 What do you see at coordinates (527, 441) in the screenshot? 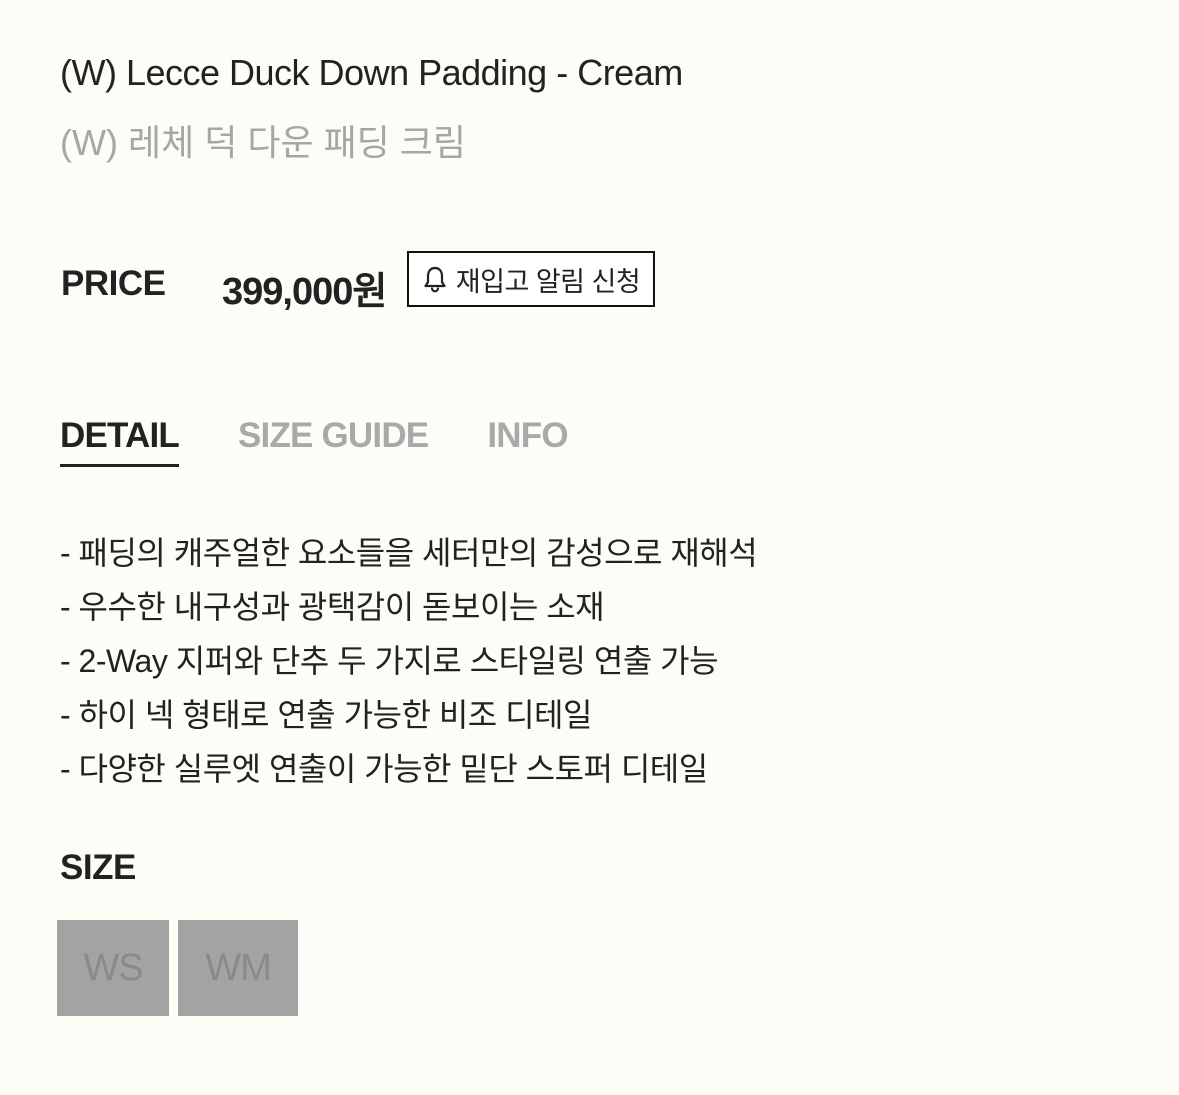
I see `tab-info: INFO` at bounding box center [527, 441].